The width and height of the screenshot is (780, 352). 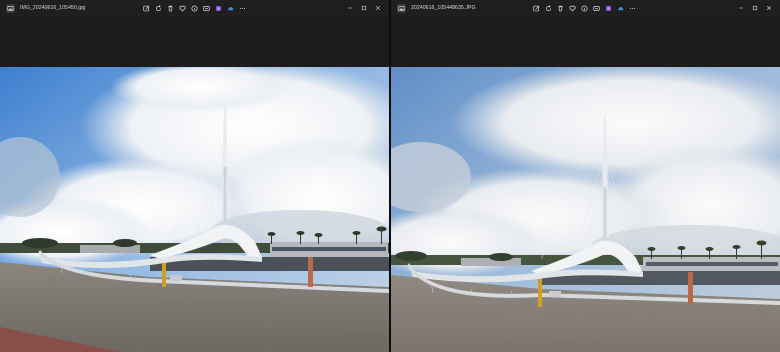 What do you see at coordinates (443, 8) in the screenshot?
I see `file-name: 20240616_105448635.JPG` at bounding box center [443, 8].